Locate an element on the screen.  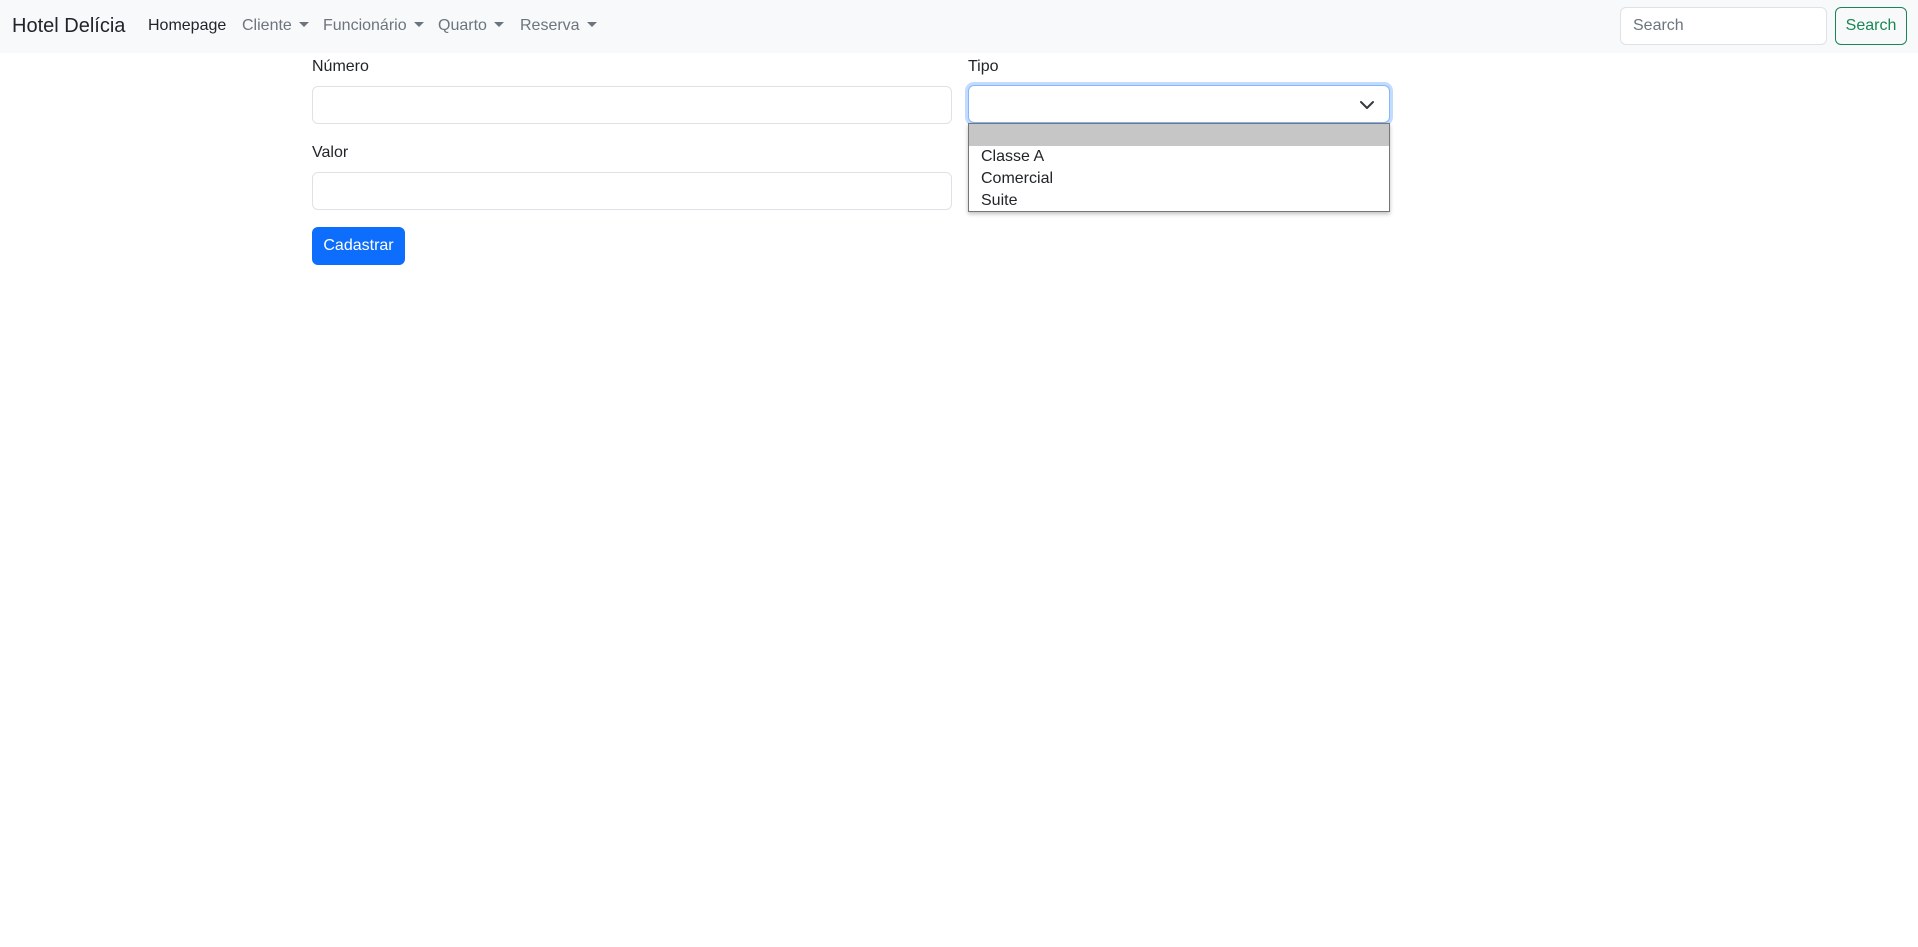
nav-funcionario-dropdown: Funcionário is located at coordinates (373, 26).